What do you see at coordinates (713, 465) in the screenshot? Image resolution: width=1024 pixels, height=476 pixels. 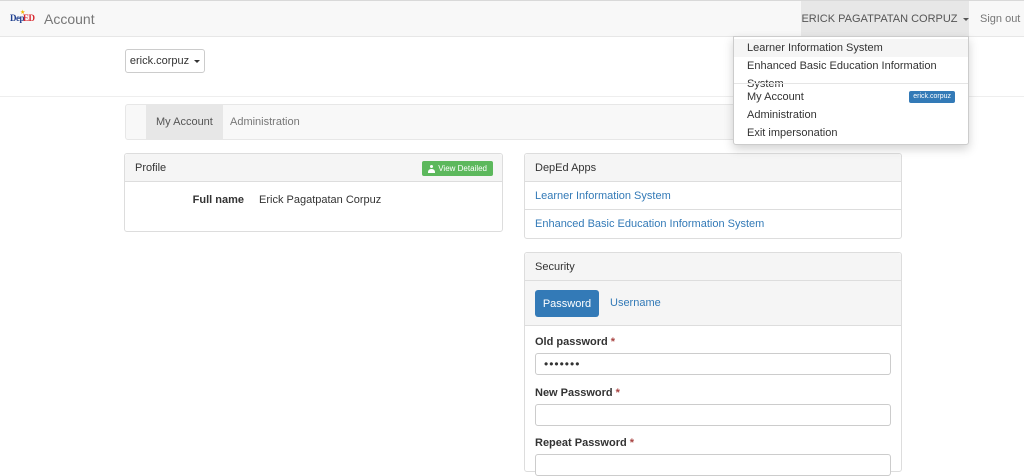 I see `repeat-password-input` at bounding box center [713, 465].